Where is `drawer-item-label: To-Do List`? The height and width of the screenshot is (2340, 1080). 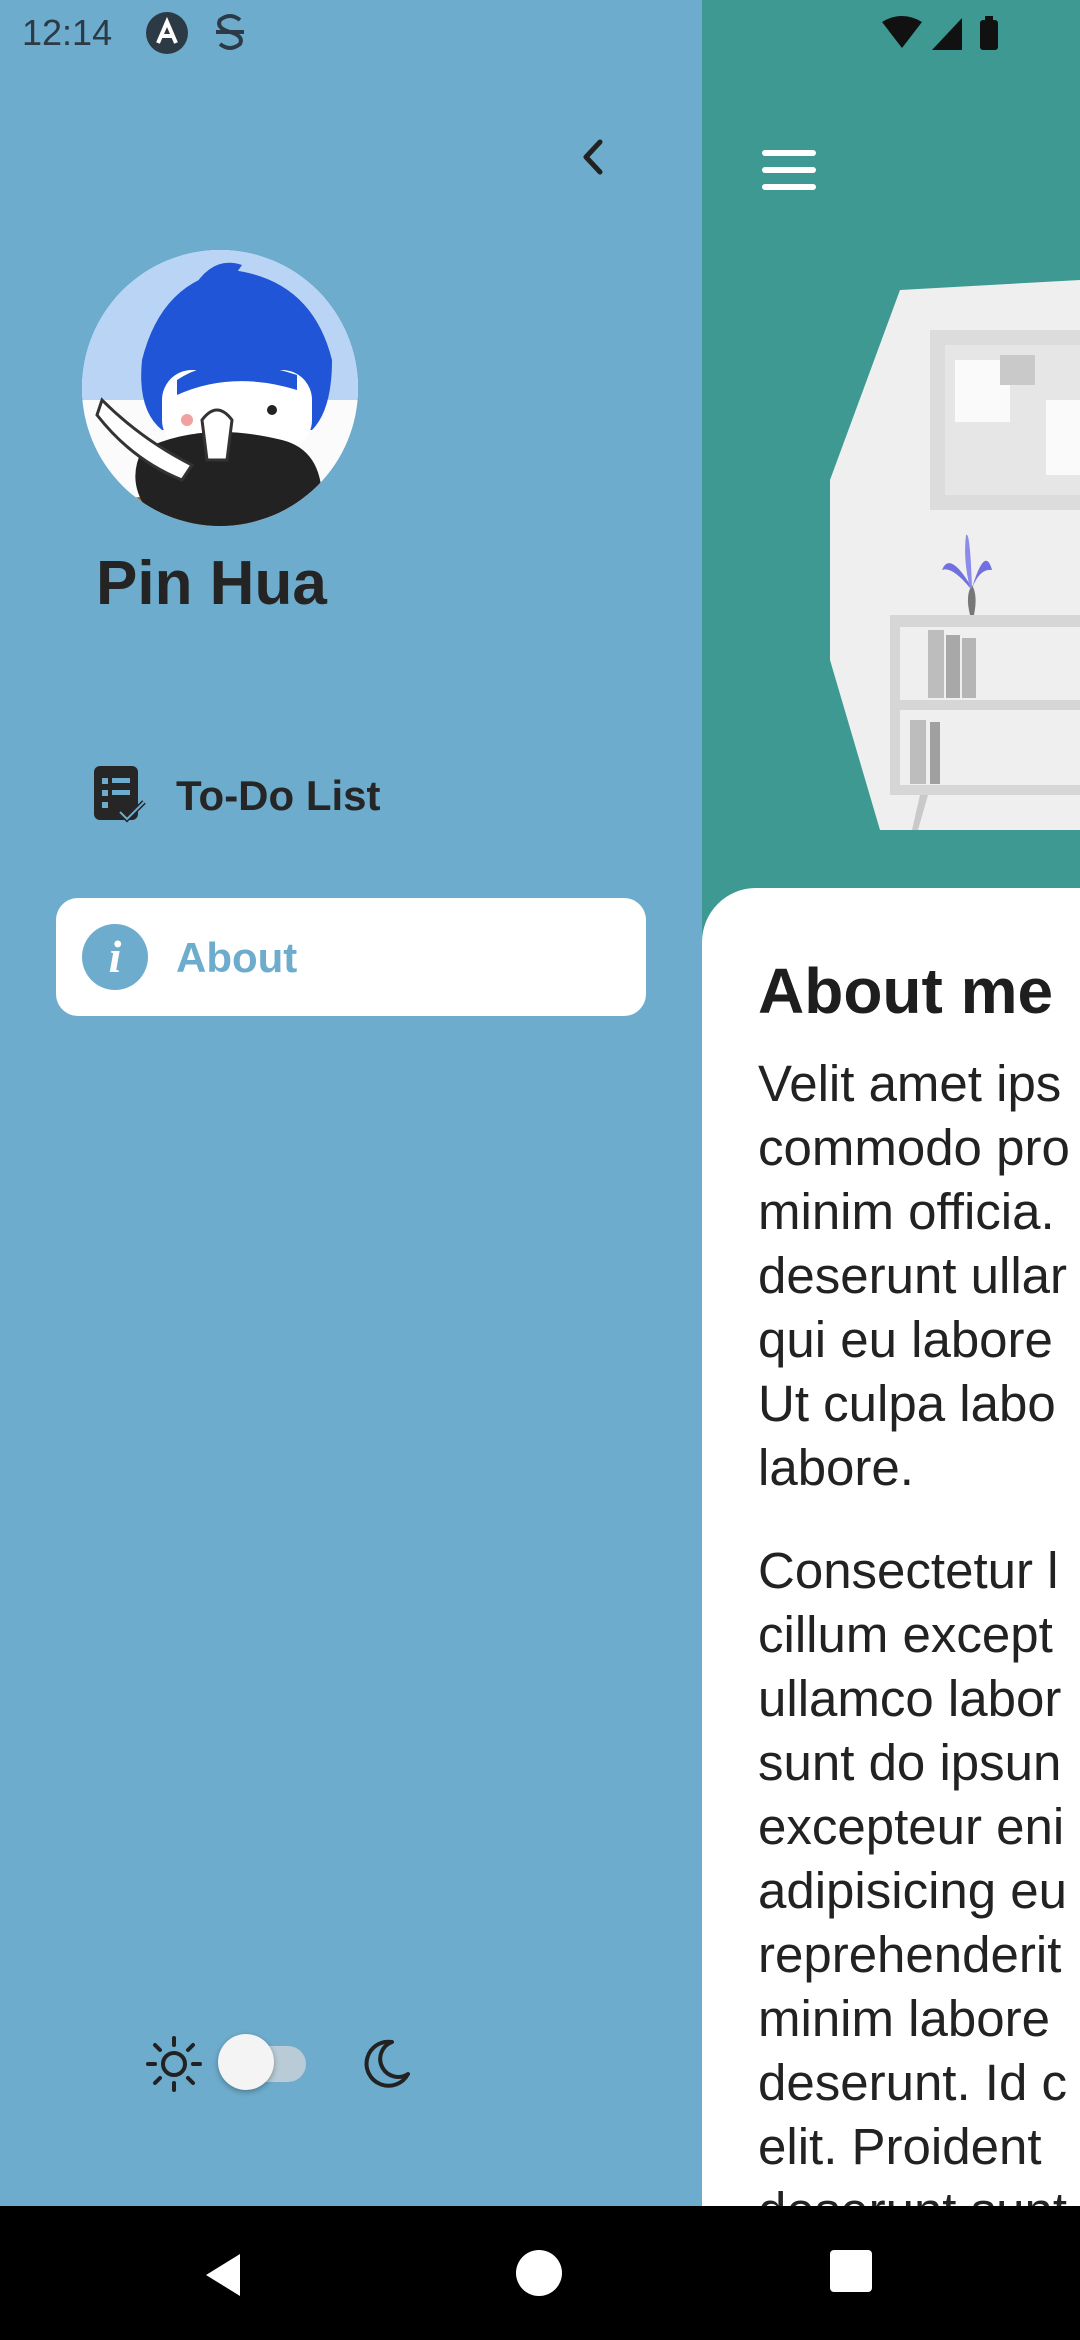
drawer-item-label: To-Do List is located at coordinates (278, 795).